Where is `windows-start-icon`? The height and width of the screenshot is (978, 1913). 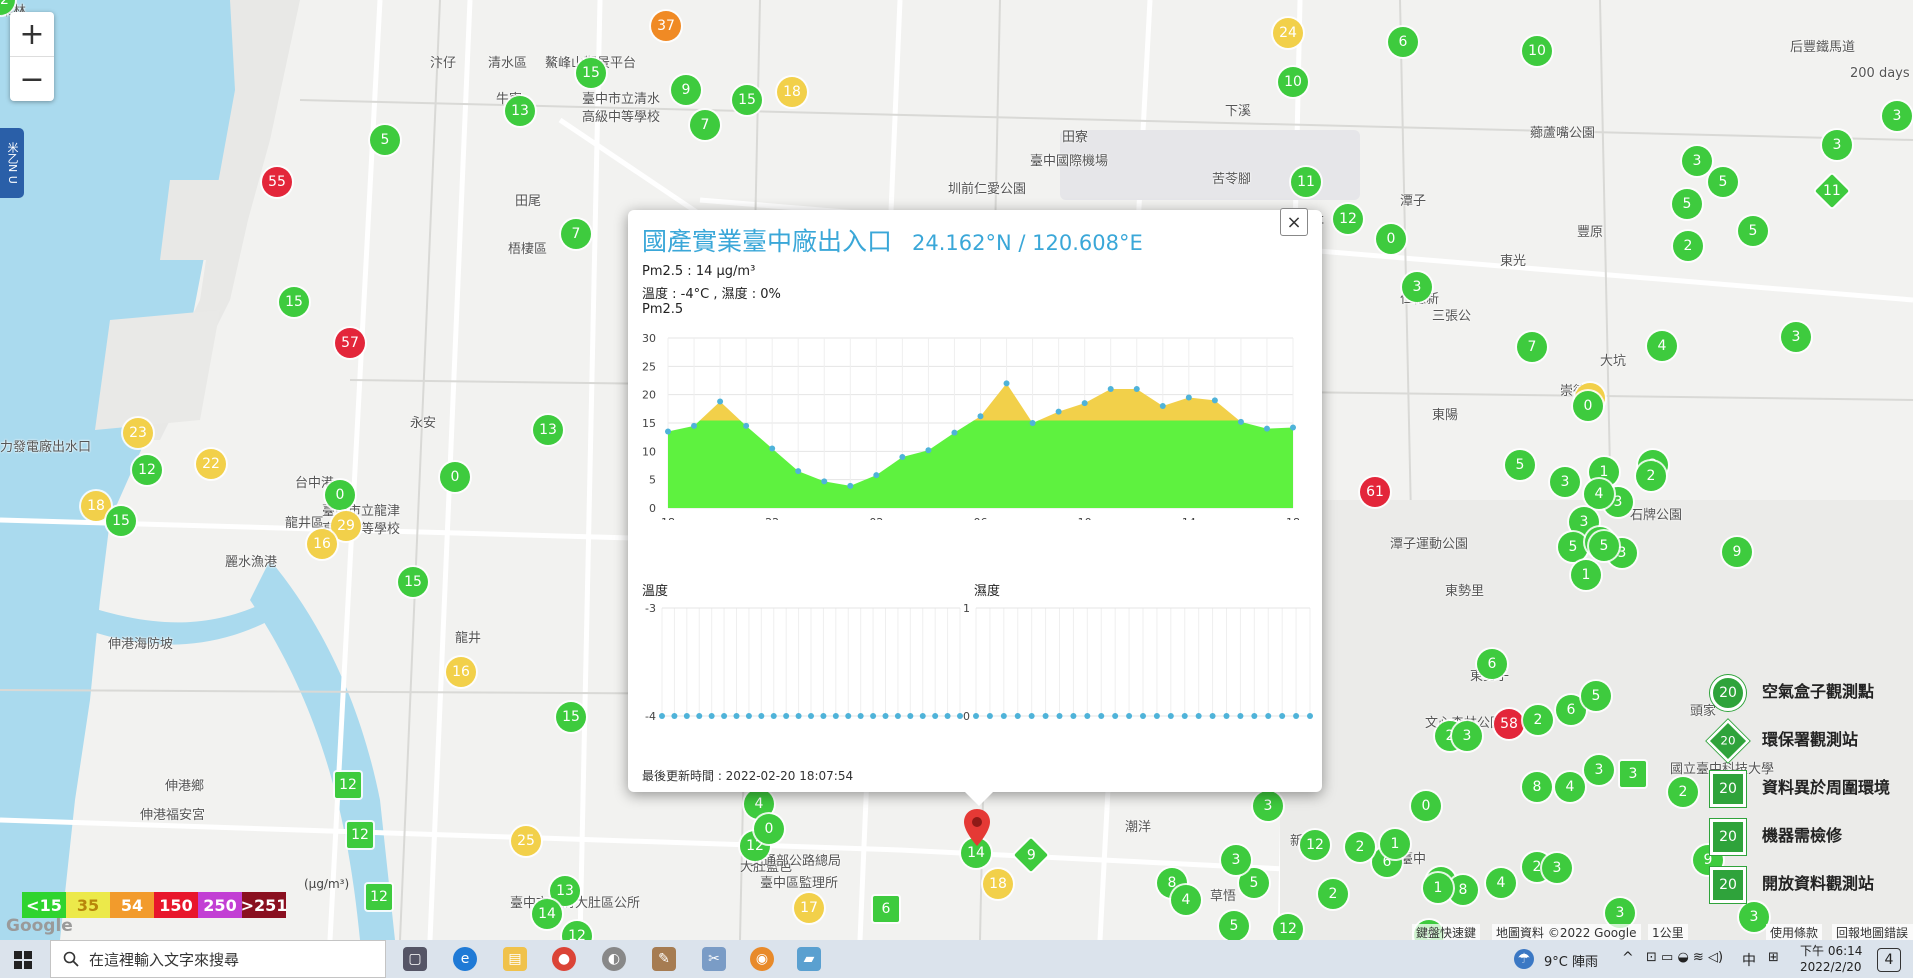
windows-start-icon is located at coordinates (23, 960).